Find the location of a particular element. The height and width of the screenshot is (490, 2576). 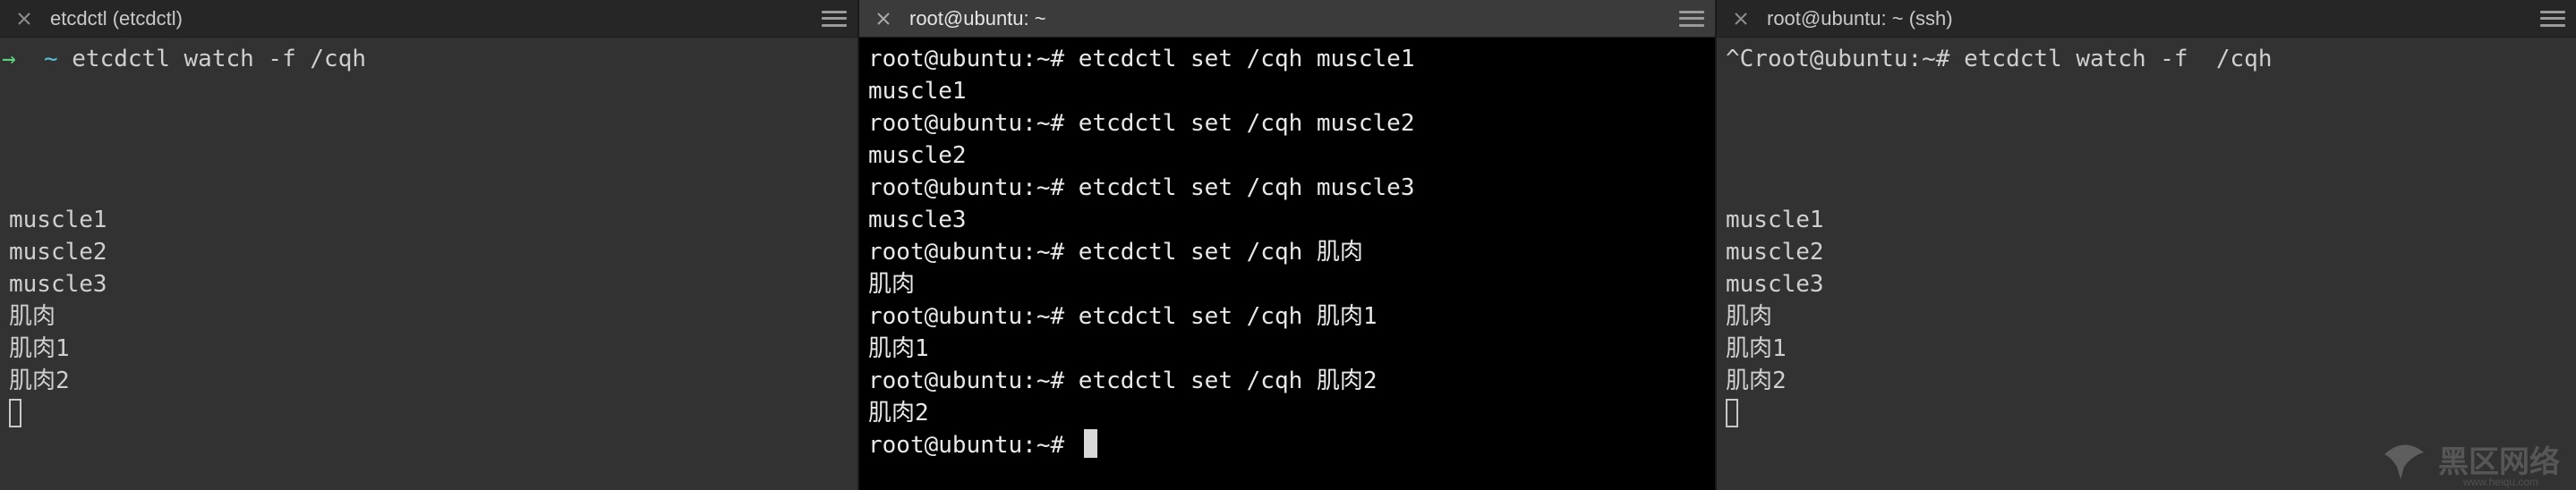

tab-left: etcdctl (etcdctl) is located at coordinates (428, 19).